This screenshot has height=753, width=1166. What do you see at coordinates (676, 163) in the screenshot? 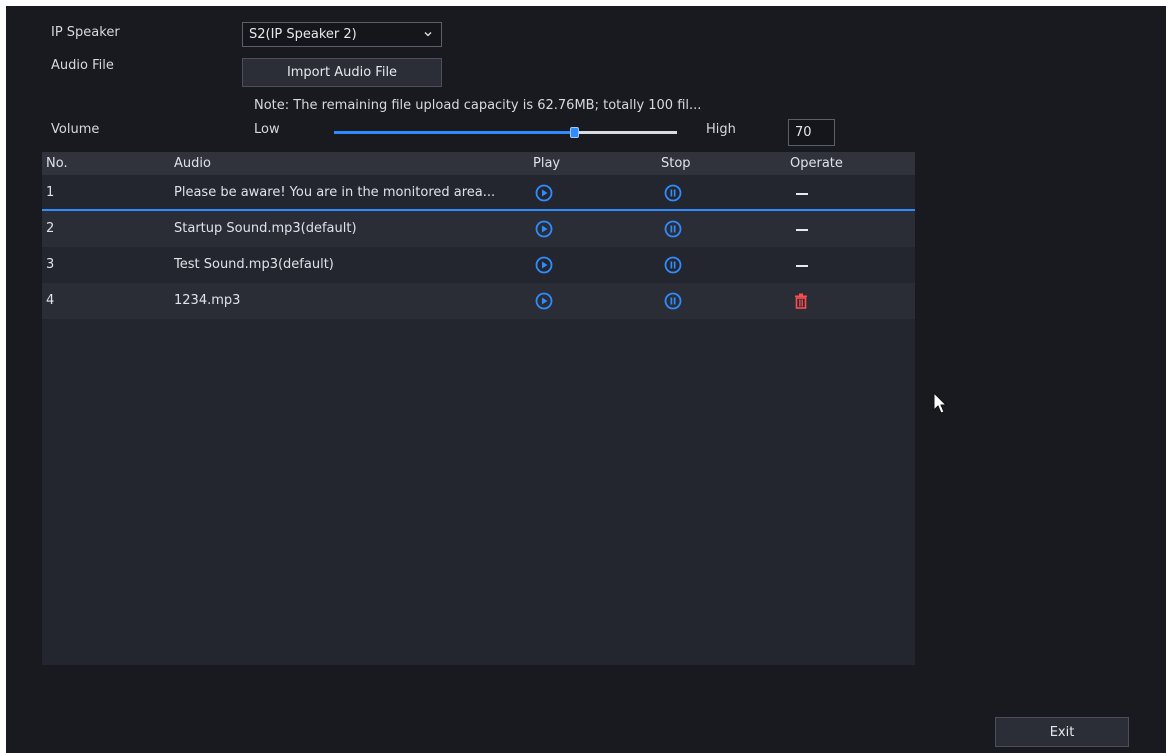
I see `header-stop: Stop` at bounding box center [676, 163].